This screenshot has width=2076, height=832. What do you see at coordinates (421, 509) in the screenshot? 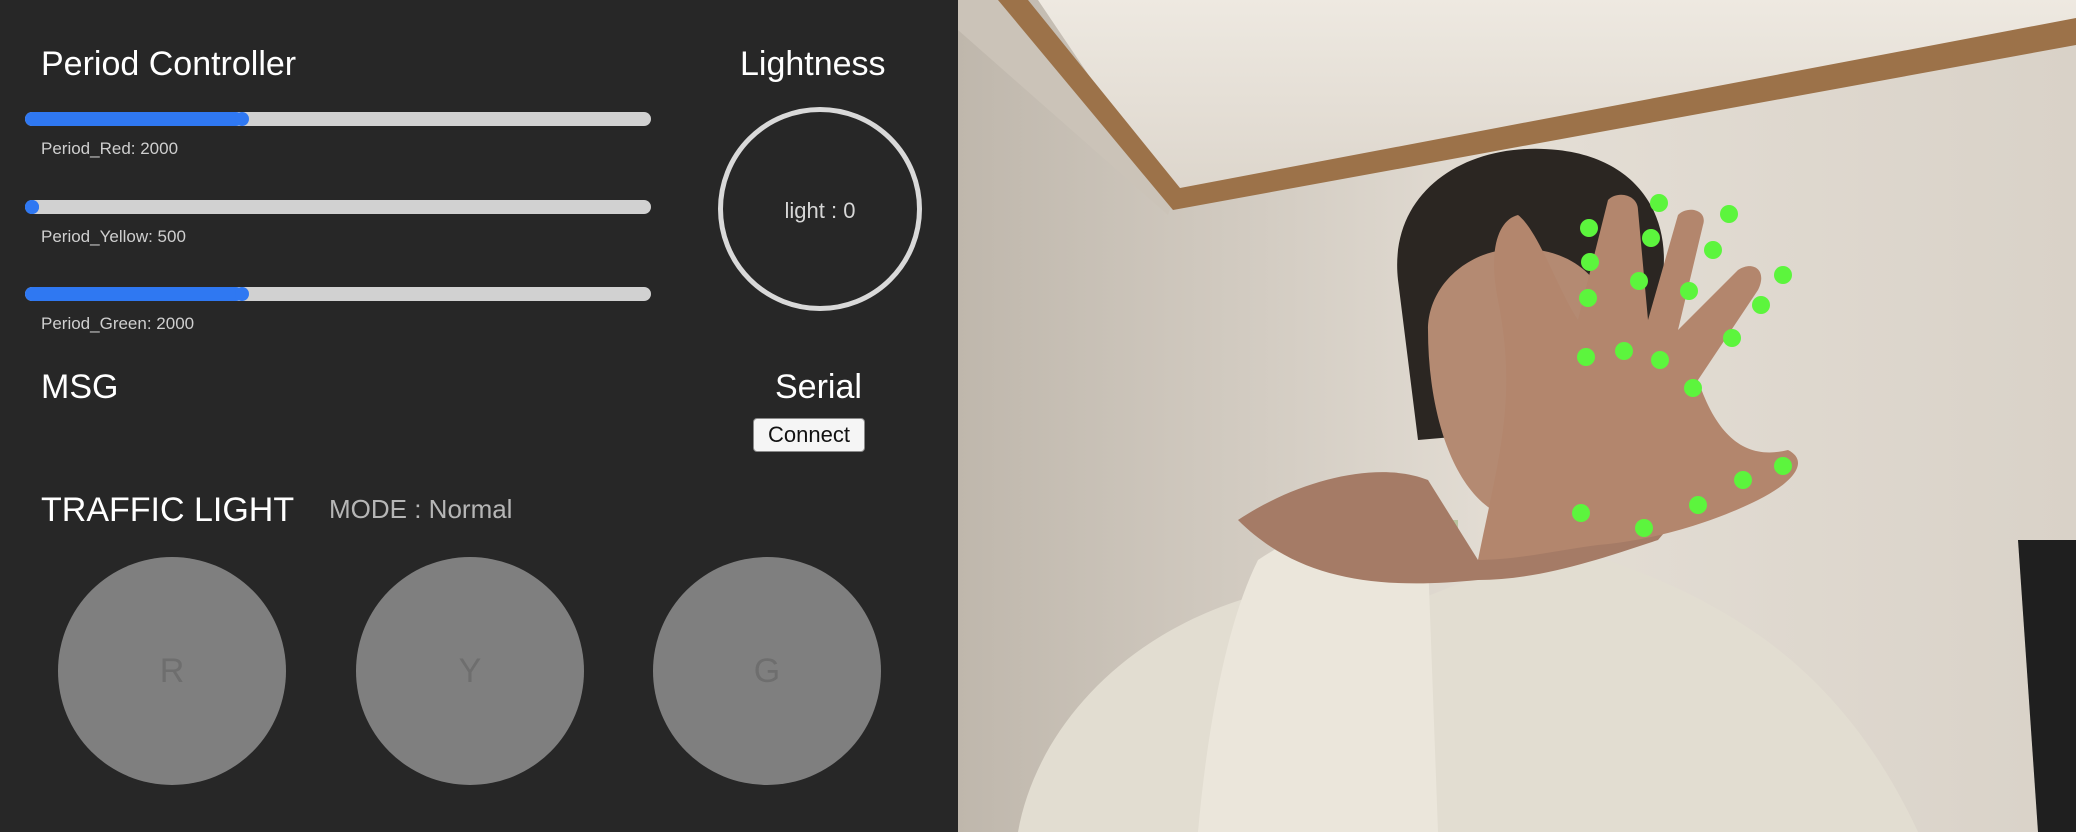
I see `mode-status: MODE : Normal` at bounding box center [421, 509].